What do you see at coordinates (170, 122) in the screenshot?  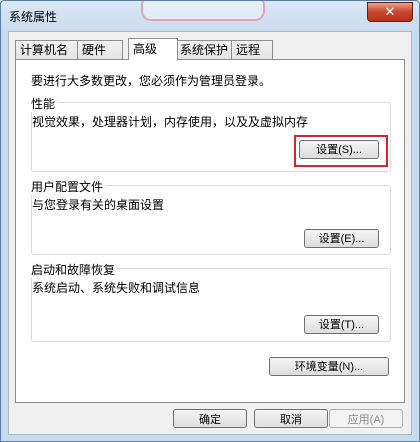 I see `performance-description: 视觉效果，处理器计划，内存使用，以及及虚拟内存` at bounding box center [170, 122].